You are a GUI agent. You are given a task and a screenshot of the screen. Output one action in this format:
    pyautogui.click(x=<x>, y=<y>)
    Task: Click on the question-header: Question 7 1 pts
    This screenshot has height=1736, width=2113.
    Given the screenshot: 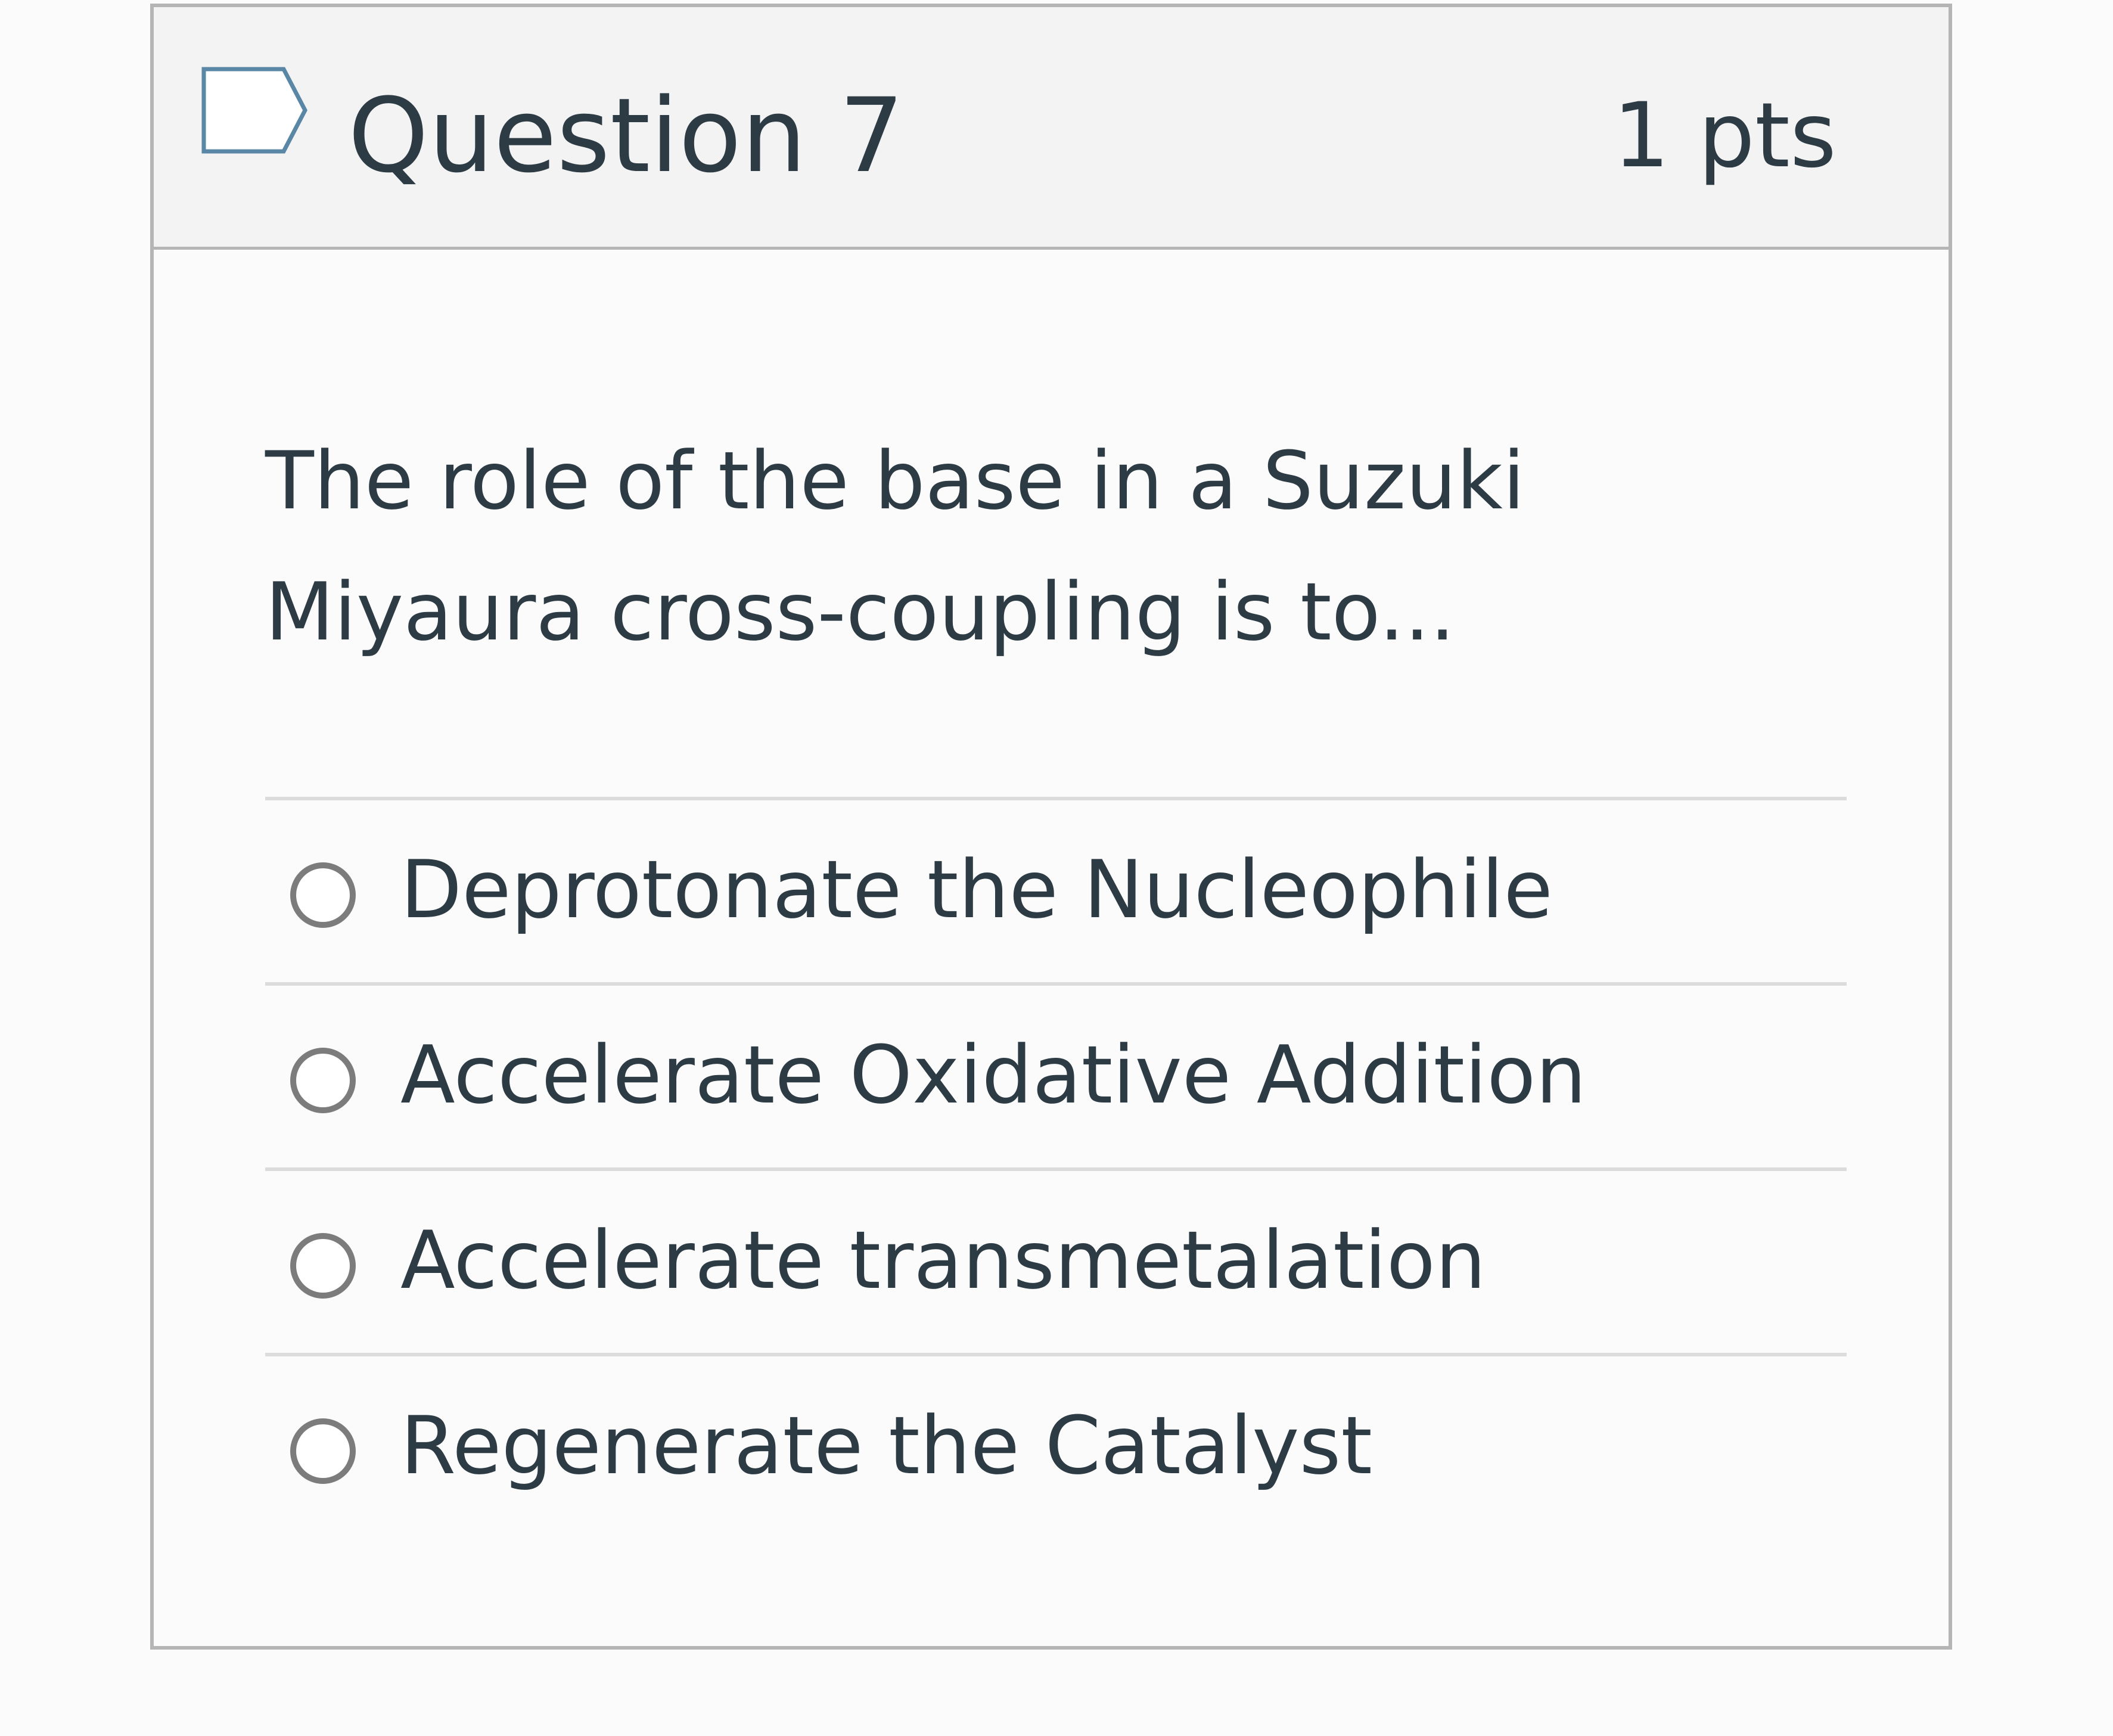 What is the action you would take?
    pyautogui.click(x=1051, y=128)
    